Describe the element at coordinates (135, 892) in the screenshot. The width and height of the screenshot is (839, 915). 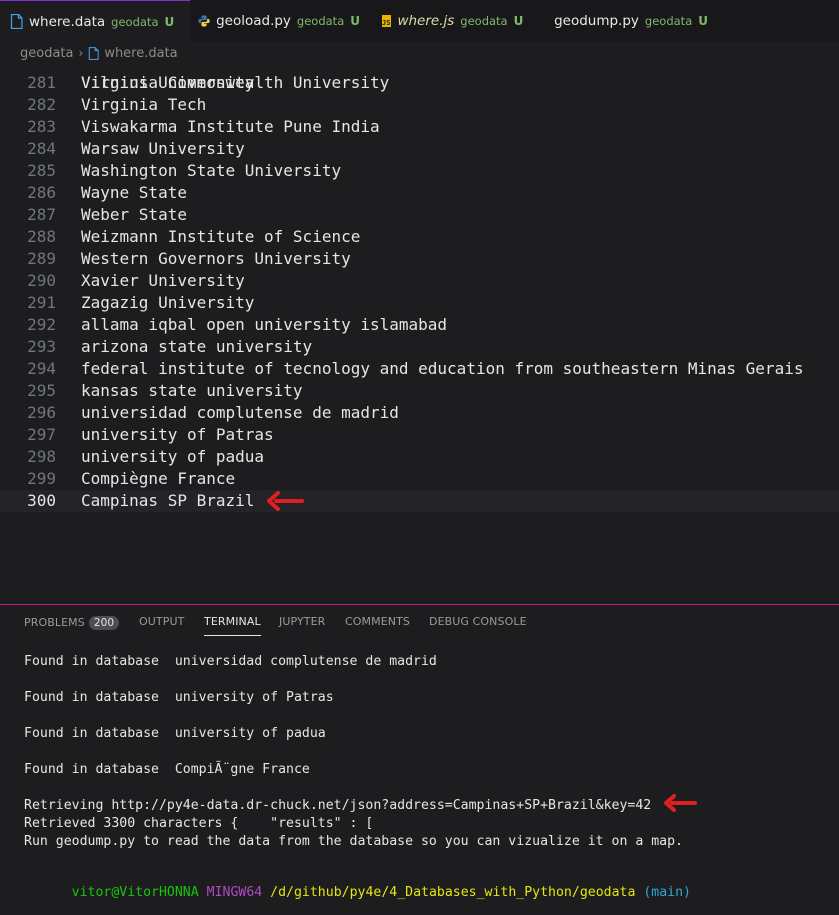
I see `prompt-user: vitor@VitorHONNA` at that location.